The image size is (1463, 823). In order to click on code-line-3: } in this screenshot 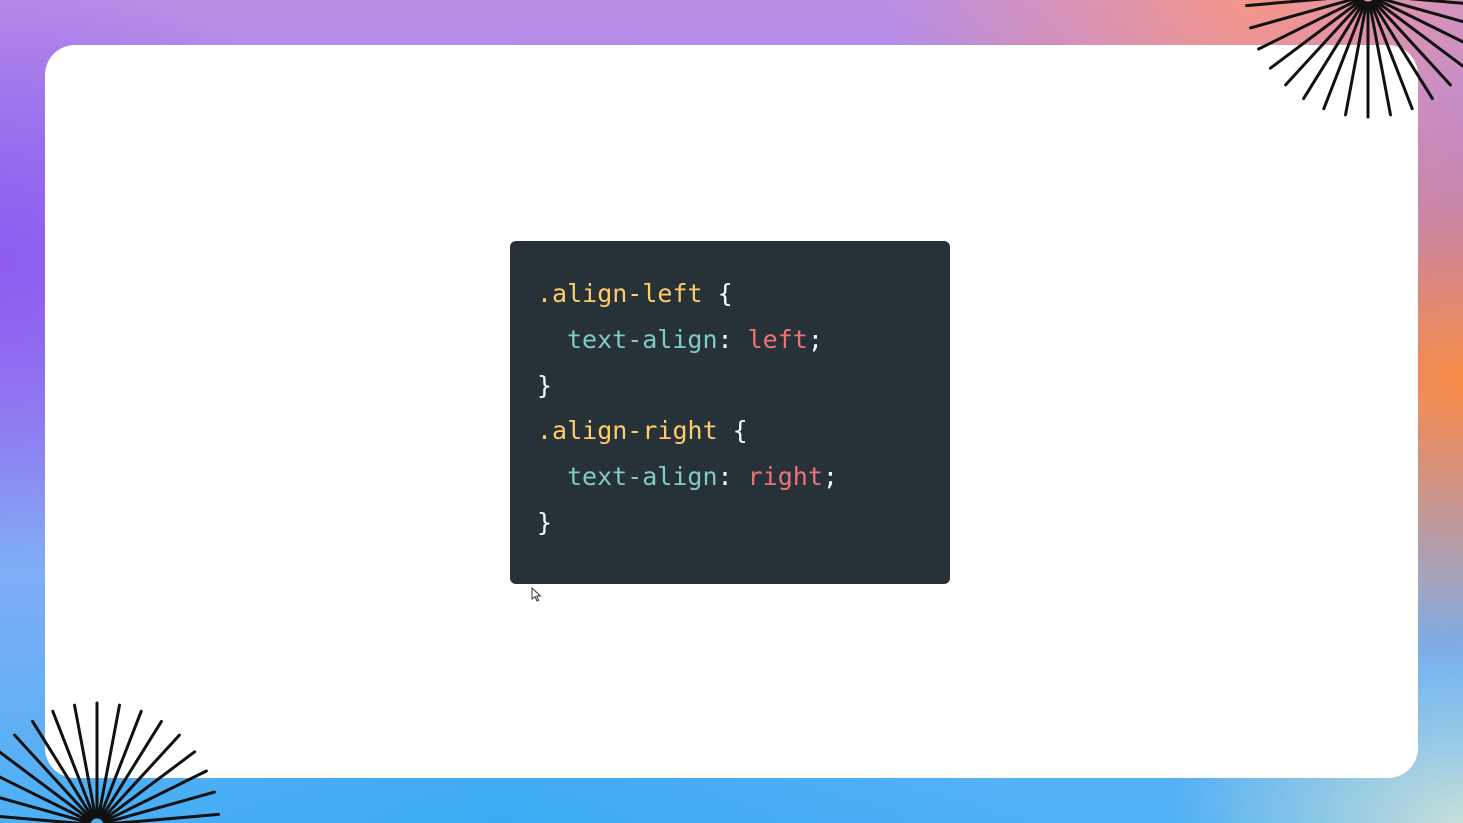, I will do `click(743, 386)`.